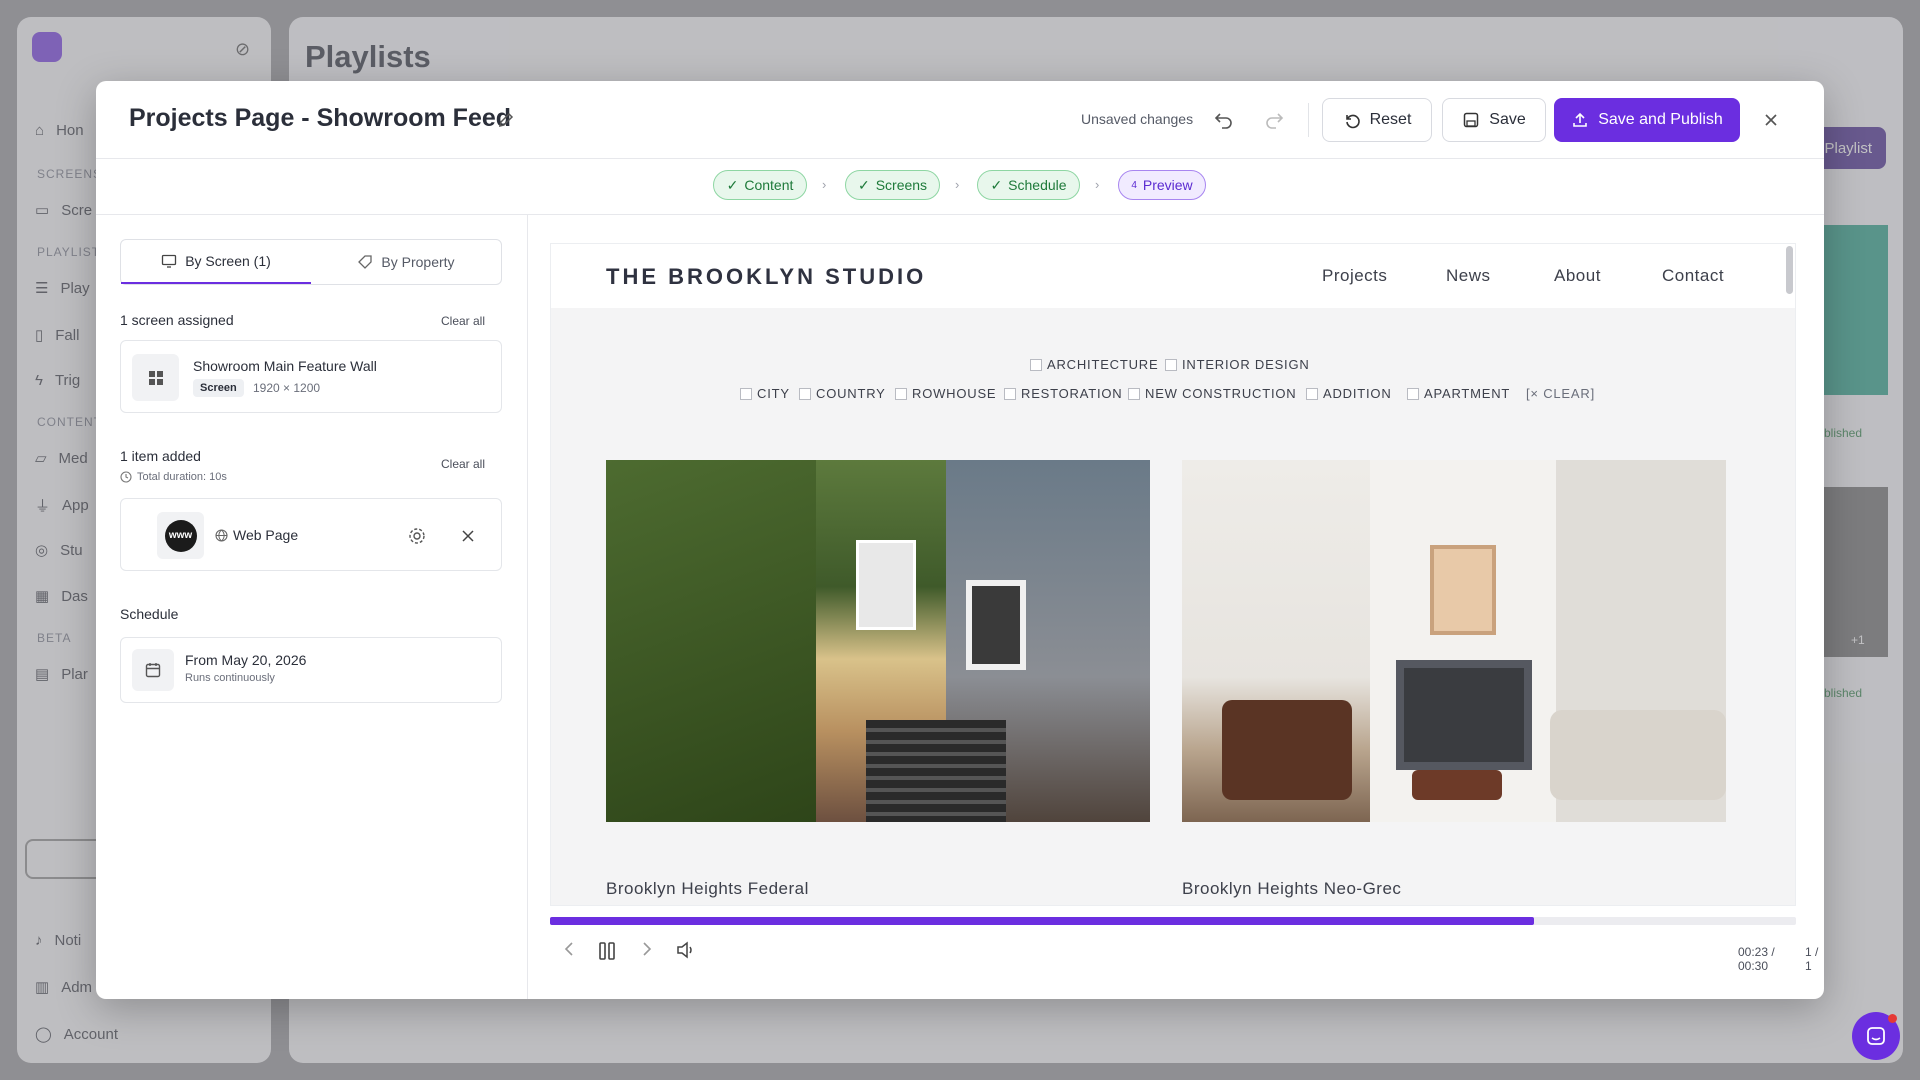 Image resolution: width=1920 pixels, height=1080 pixels. I want to click on chat-support-button, so click(1876, 1036).